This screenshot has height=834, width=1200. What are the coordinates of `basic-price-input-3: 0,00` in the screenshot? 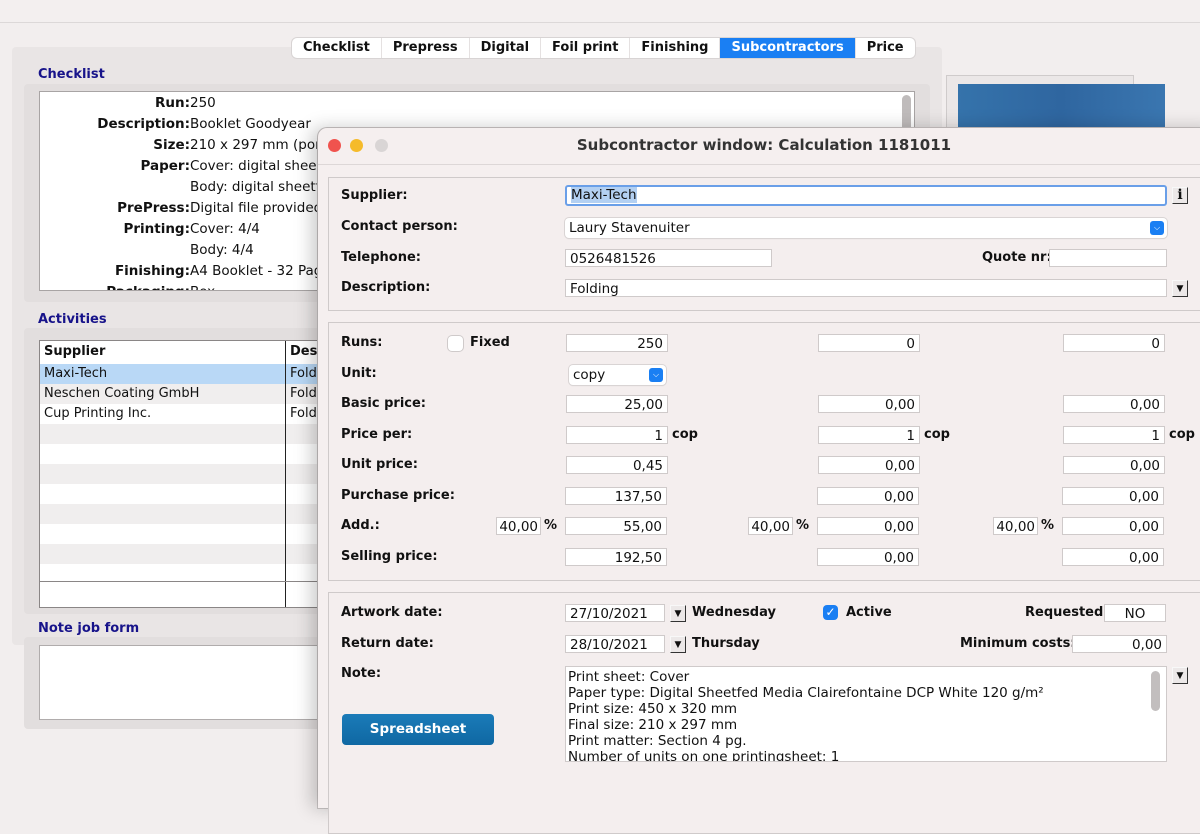 It's located at (1114, 404).